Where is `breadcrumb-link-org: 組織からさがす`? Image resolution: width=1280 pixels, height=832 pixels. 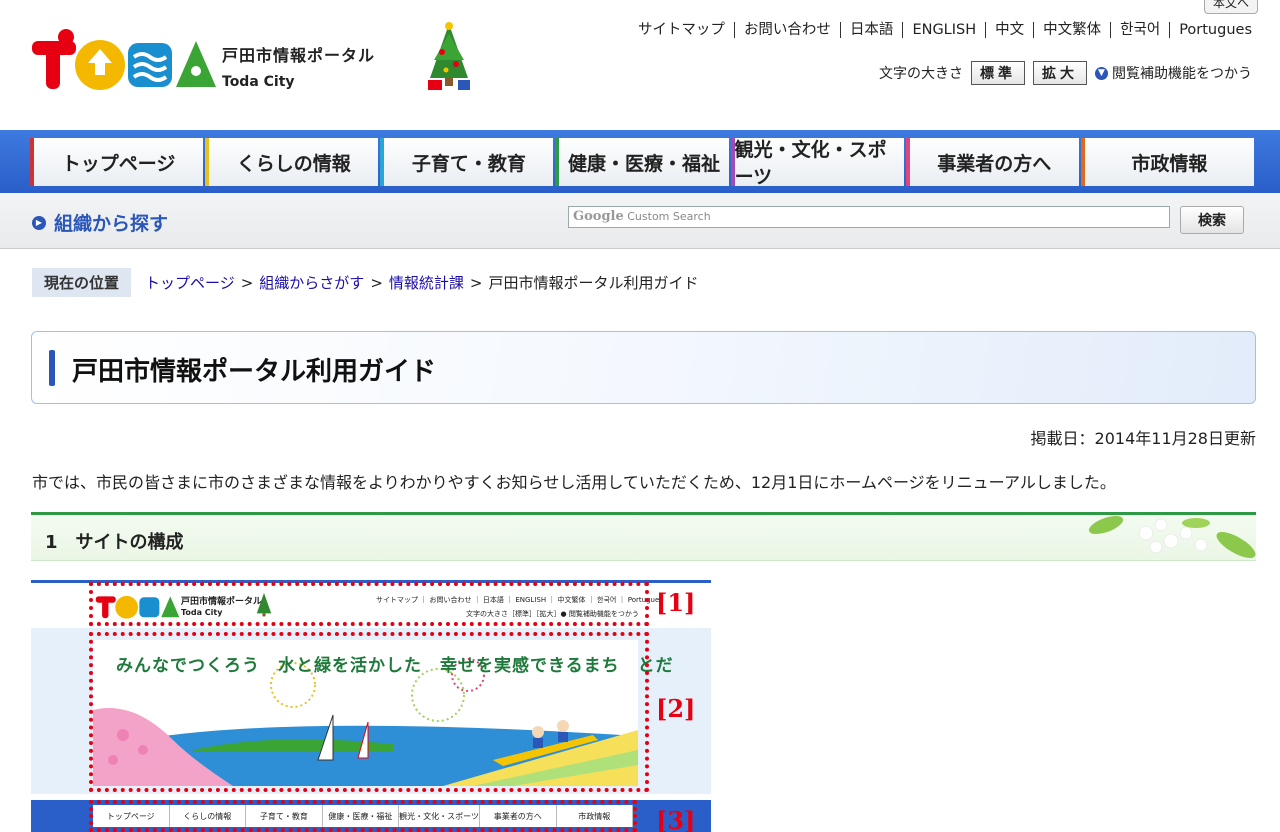
breadcrumb-link-org: 組織からさがす is located at coordinates (311, 282).